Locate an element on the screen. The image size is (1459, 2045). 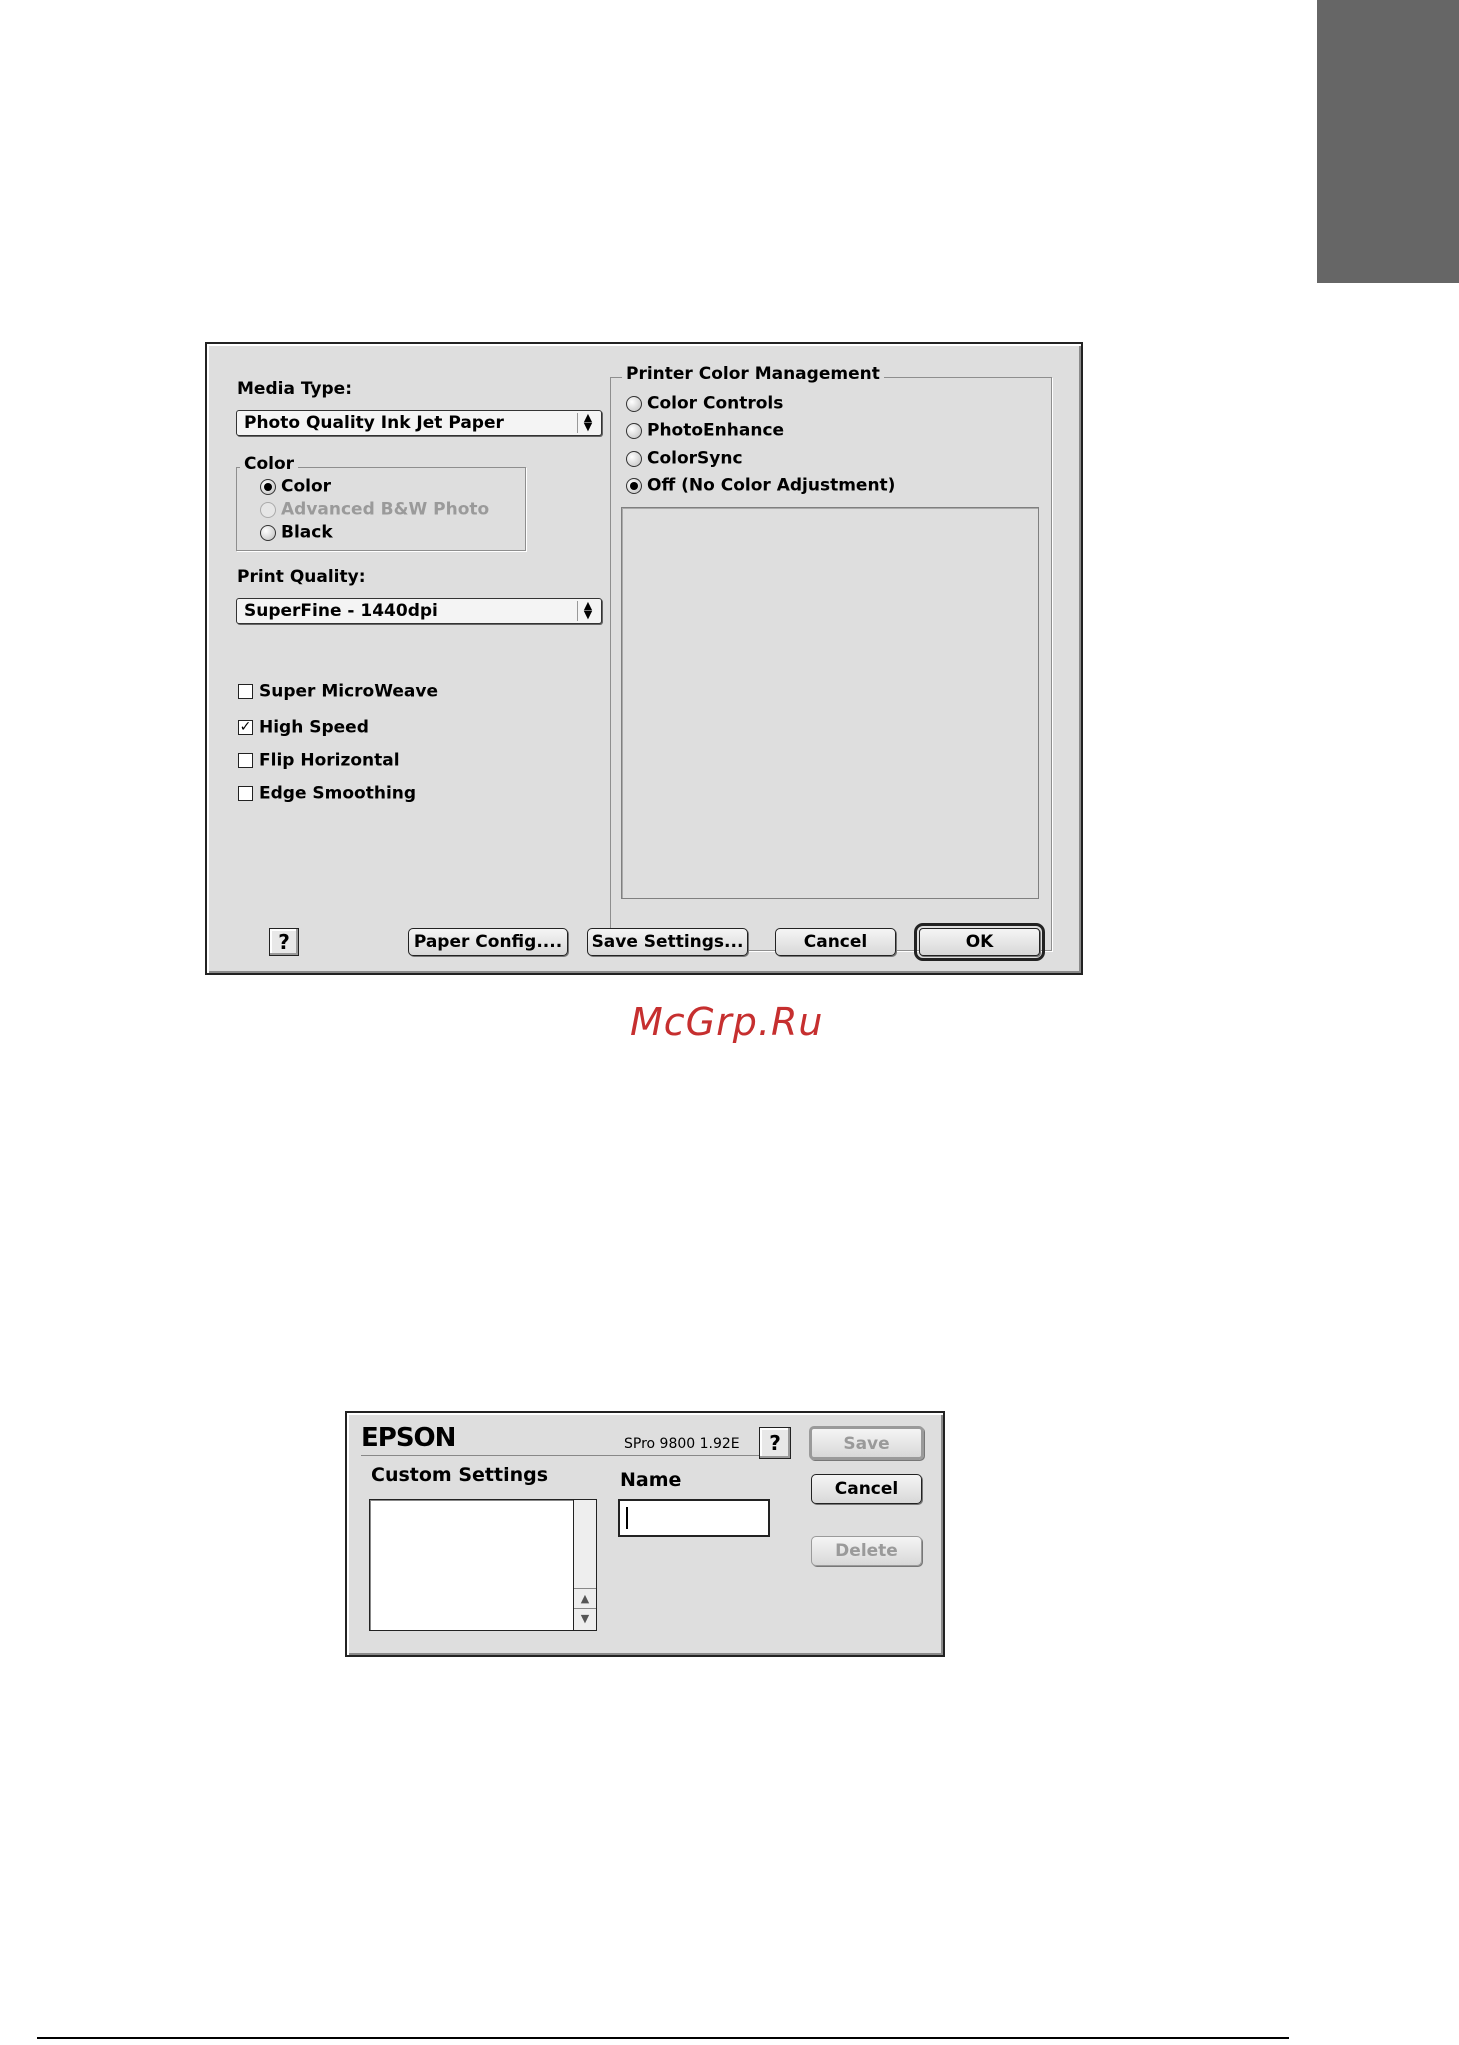
radio-black-label: Black is located at coordinates (307, 532).